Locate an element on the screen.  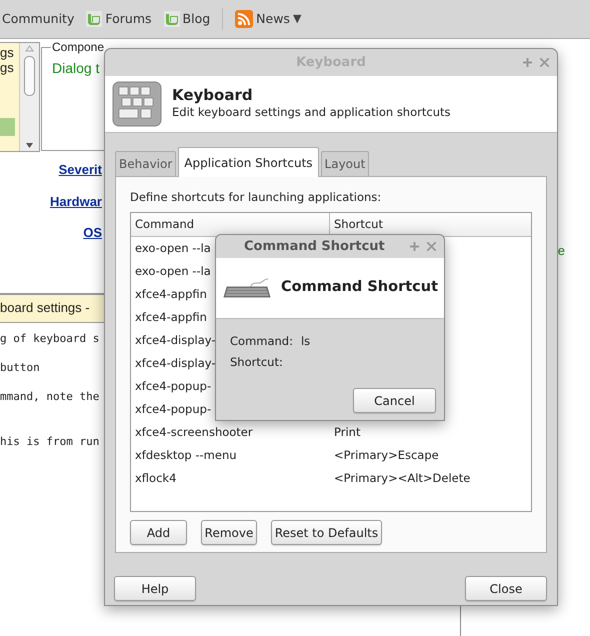
dialog-button: Close is located at coordinates (506, 588).